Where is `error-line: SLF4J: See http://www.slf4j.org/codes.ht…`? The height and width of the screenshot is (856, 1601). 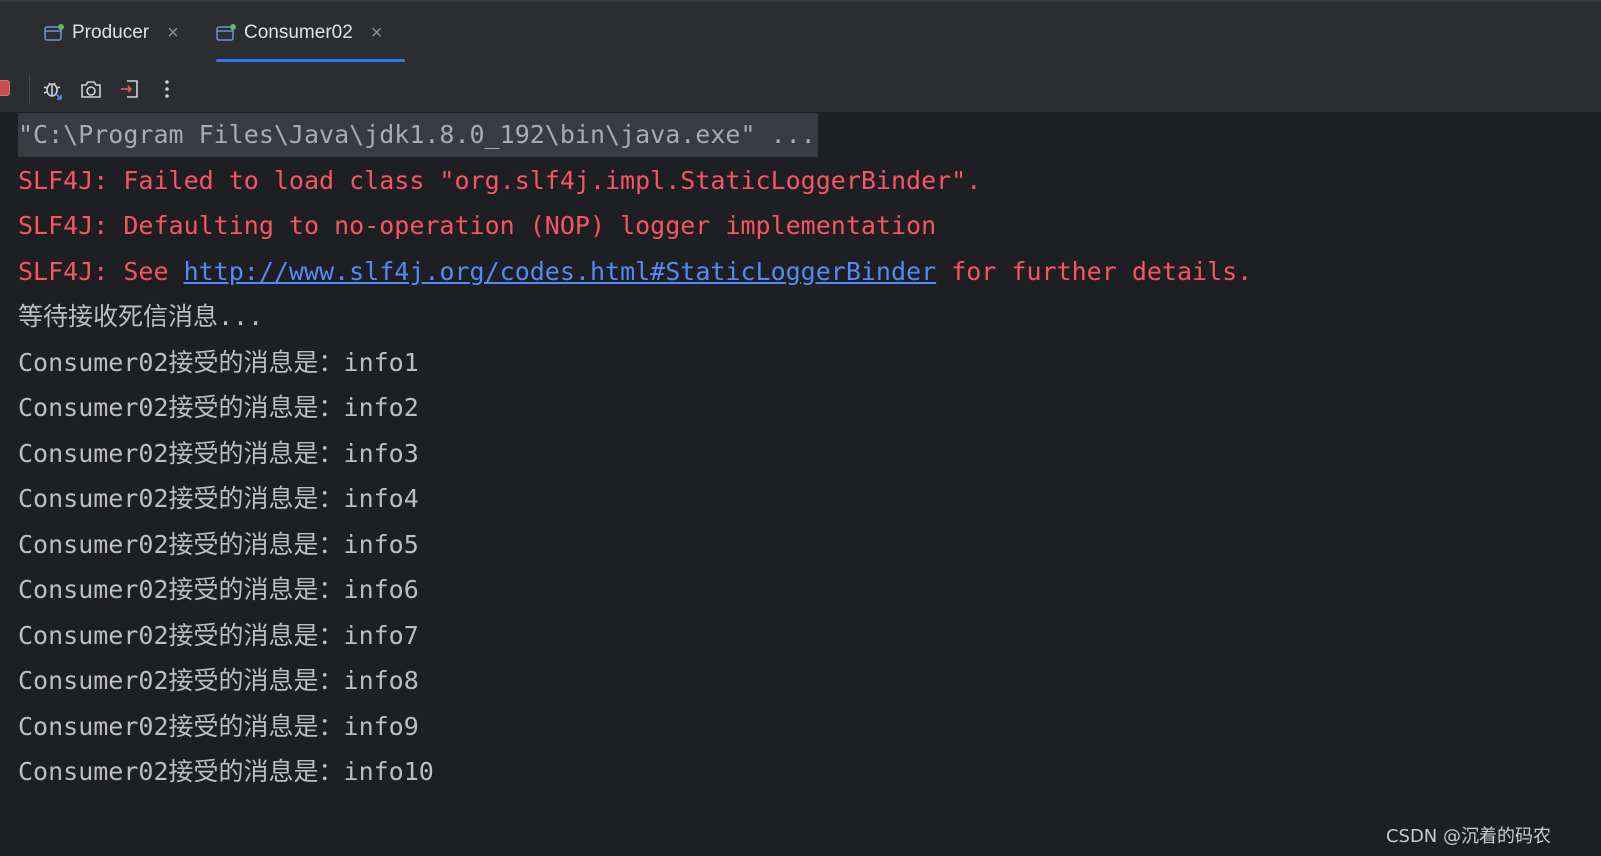
error-line: SLF4J: See http://www.slf4j.org/codes.ht… is located at coordinates (635, 272).